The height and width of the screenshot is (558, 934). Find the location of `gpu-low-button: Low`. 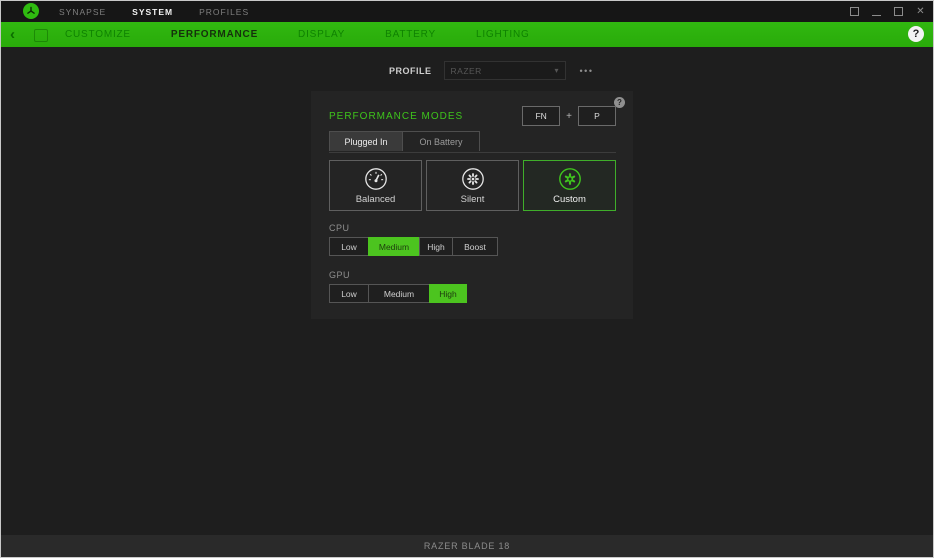

gpu-low-button: Low is located at coordinates (349, 293).